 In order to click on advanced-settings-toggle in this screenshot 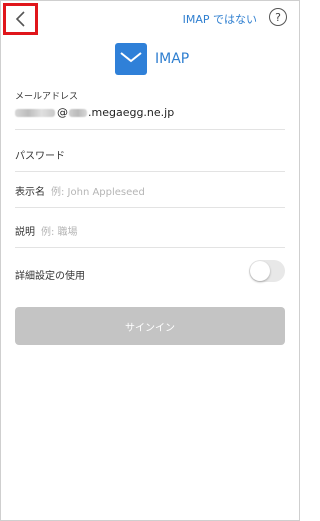, I will do `click(267, 271)`.